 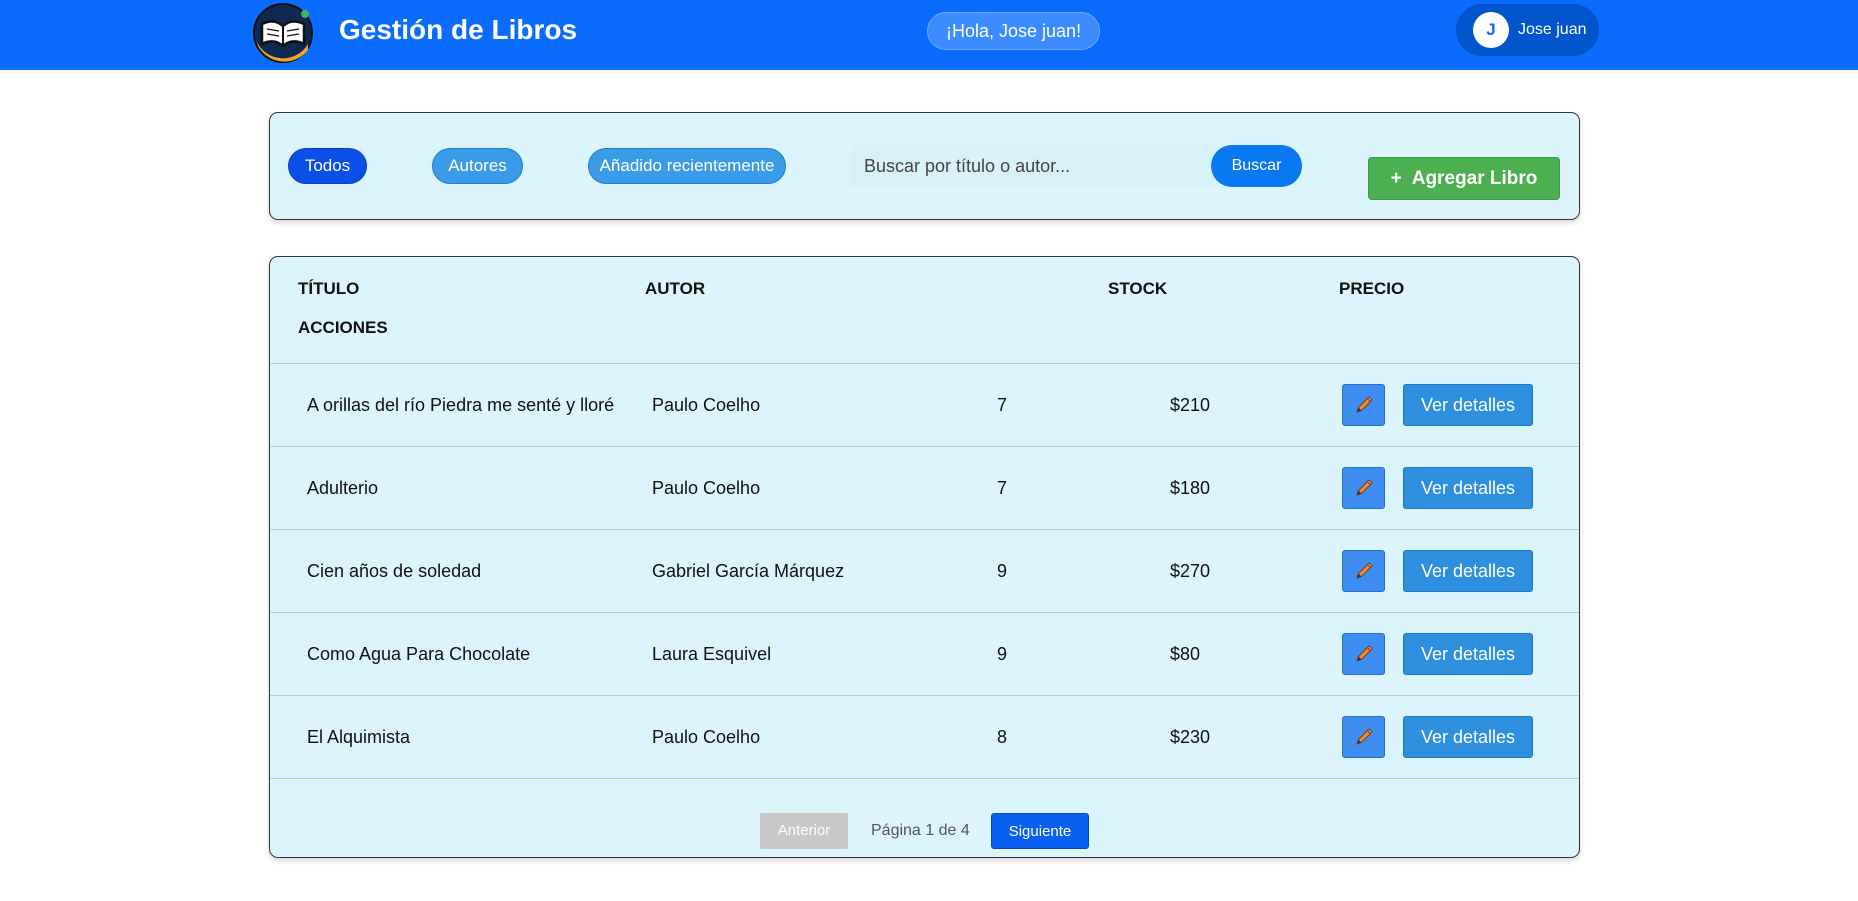 I want to click on book-title: Como Agua Para Chocolate, so click(x=419, y=654).